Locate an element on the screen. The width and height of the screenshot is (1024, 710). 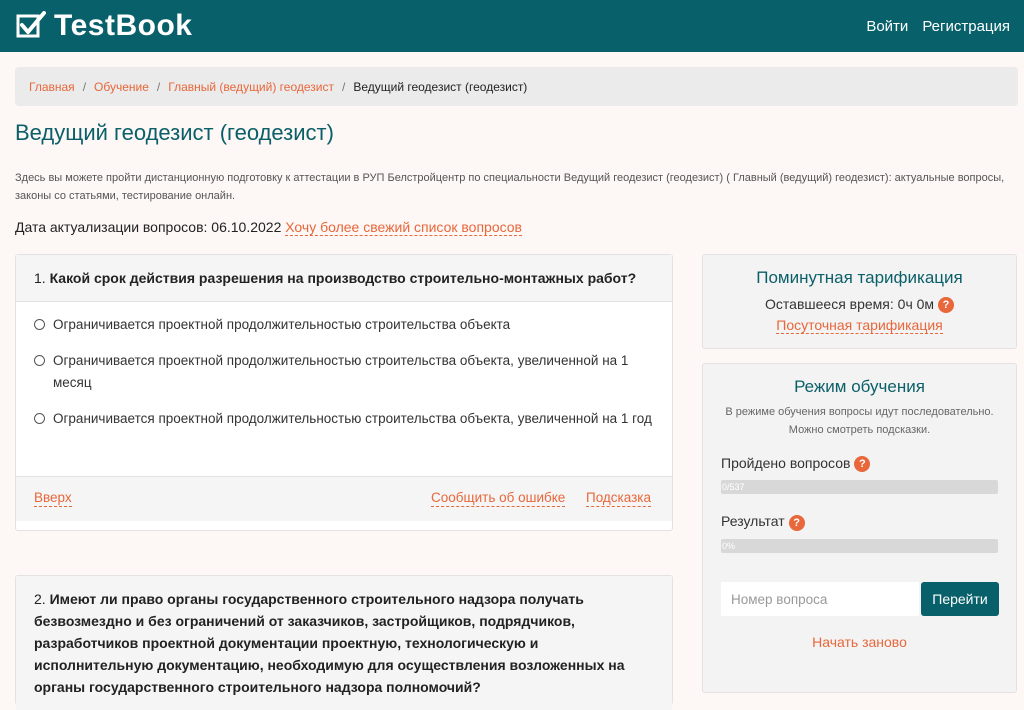
report-error-link: Сообщить об ошибке is located at coordinates (498, 498).